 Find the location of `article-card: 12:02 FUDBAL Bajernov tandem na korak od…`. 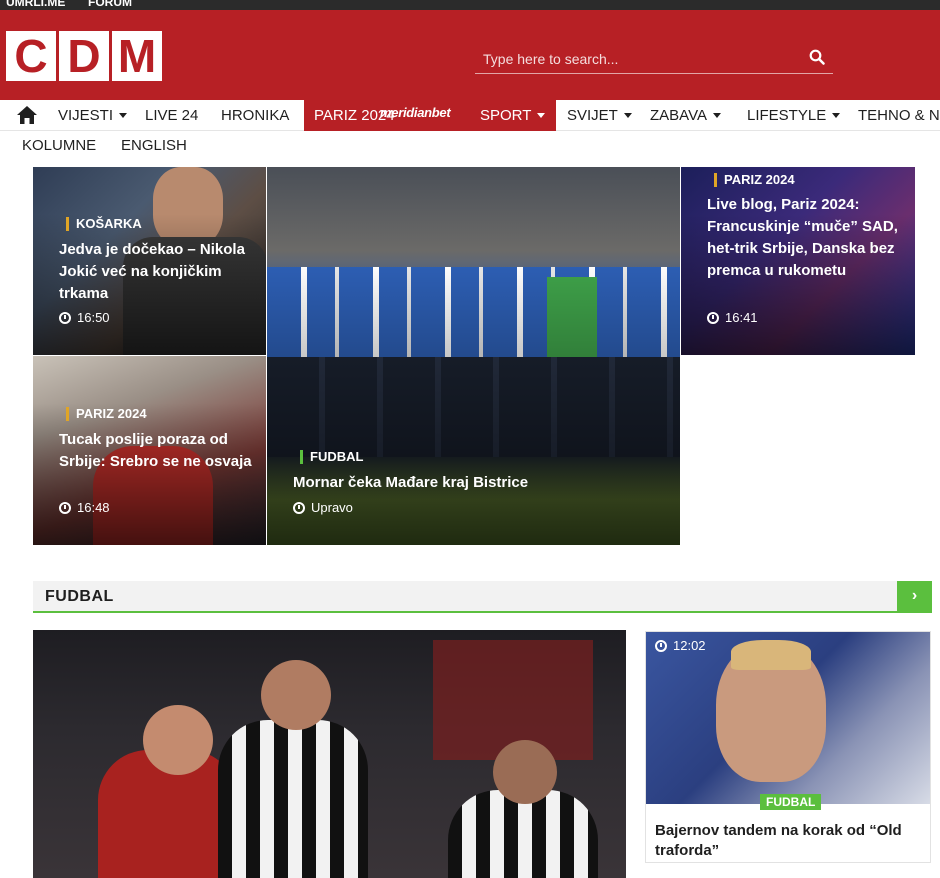

article-card: 12:02 FUDBAL Bajernov tandem na korak od… is located at coordinates (788, 747).